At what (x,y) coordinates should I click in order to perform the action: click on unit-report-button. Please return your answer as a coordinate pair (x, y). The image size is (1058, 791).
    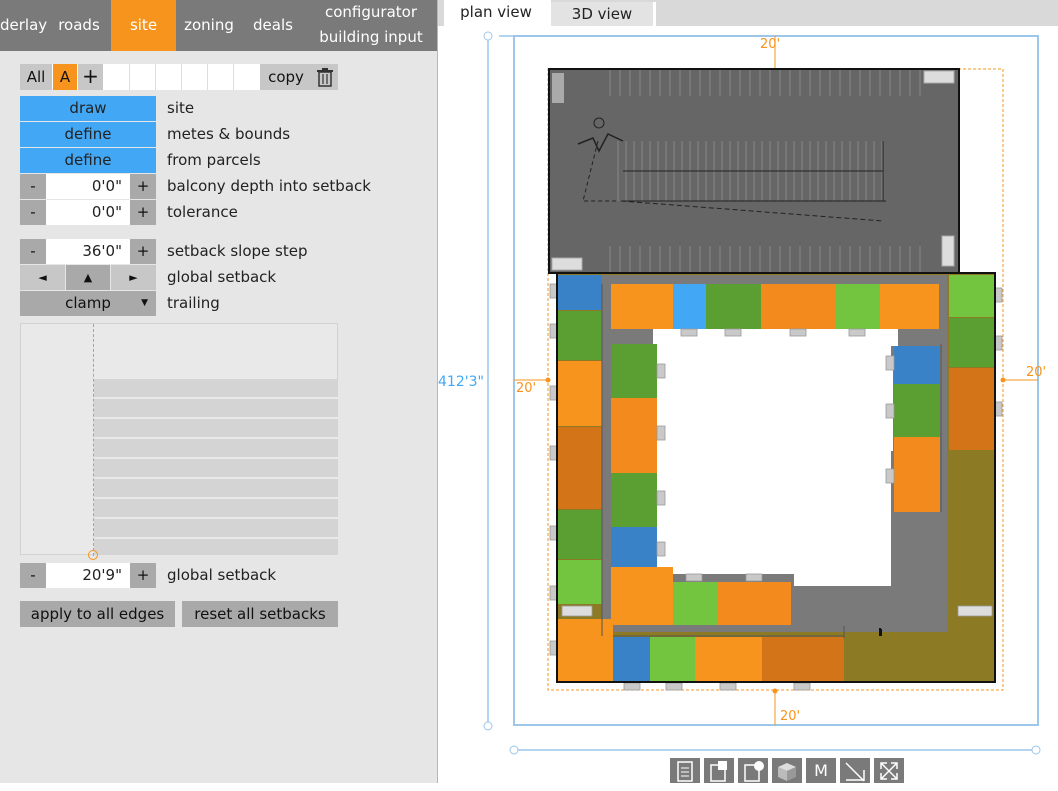
    Looking at the image, I should click on (753, 770).